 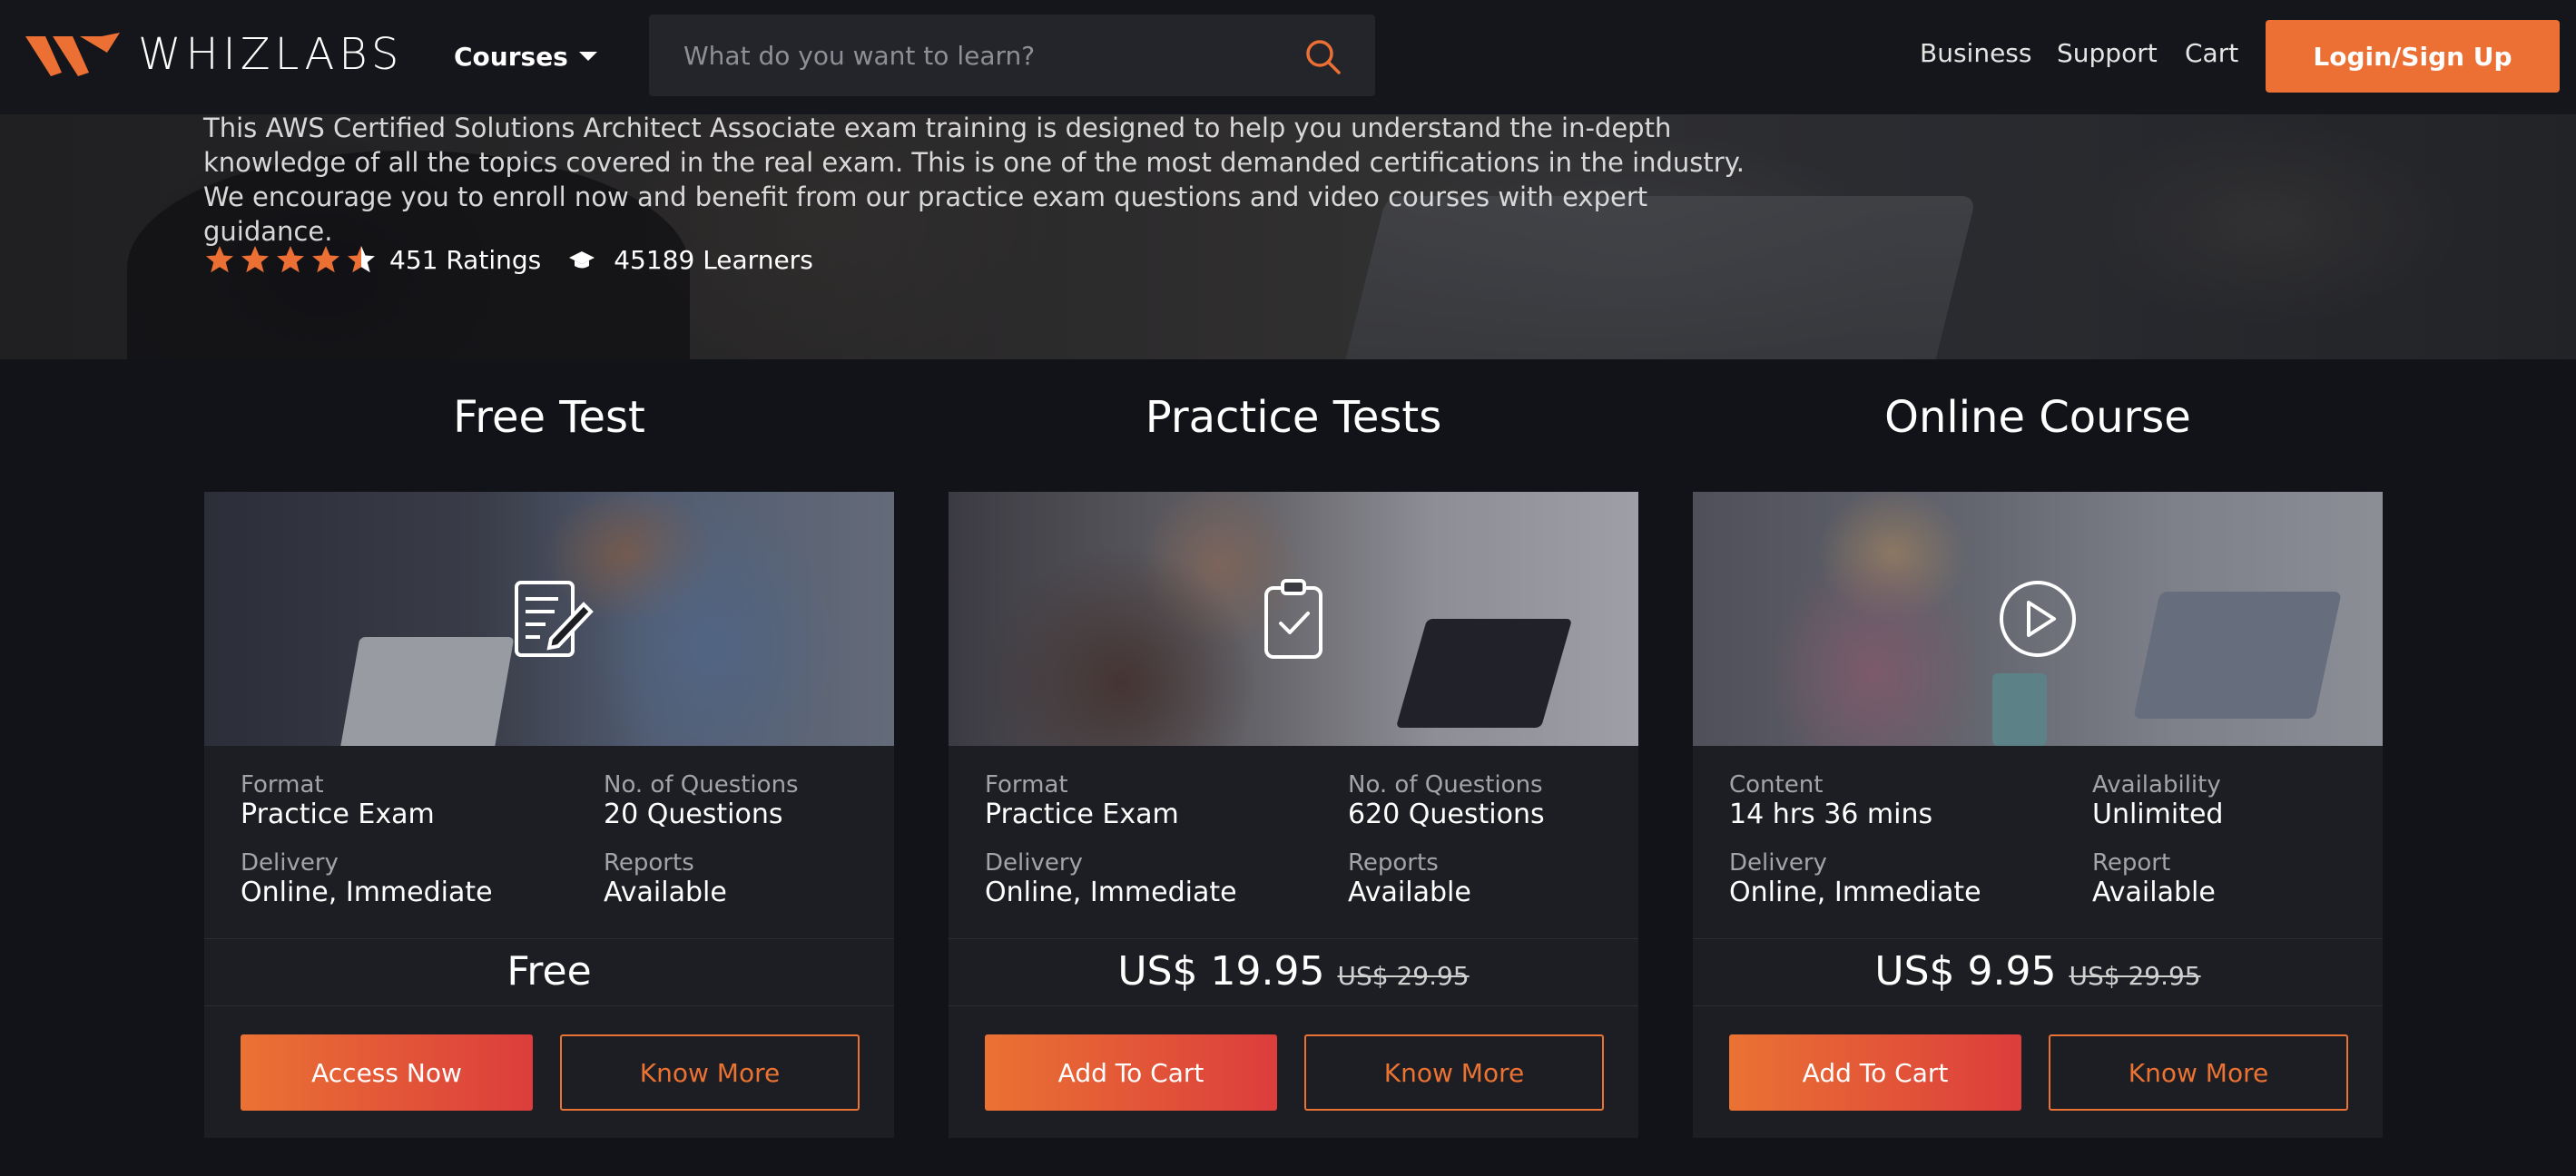 I want to click on whizlabs-logo: WHIZLABS, so click(x=214, y=54).